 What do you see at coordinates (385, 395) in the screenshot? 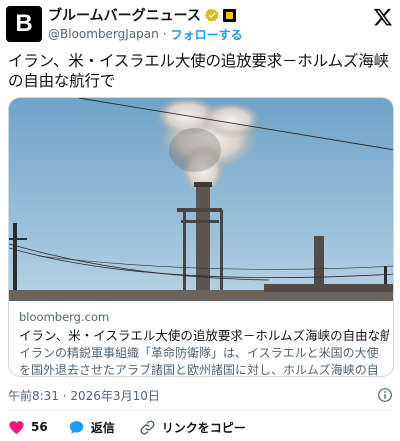
I see `info-icon` at bounding box center [385, 395].